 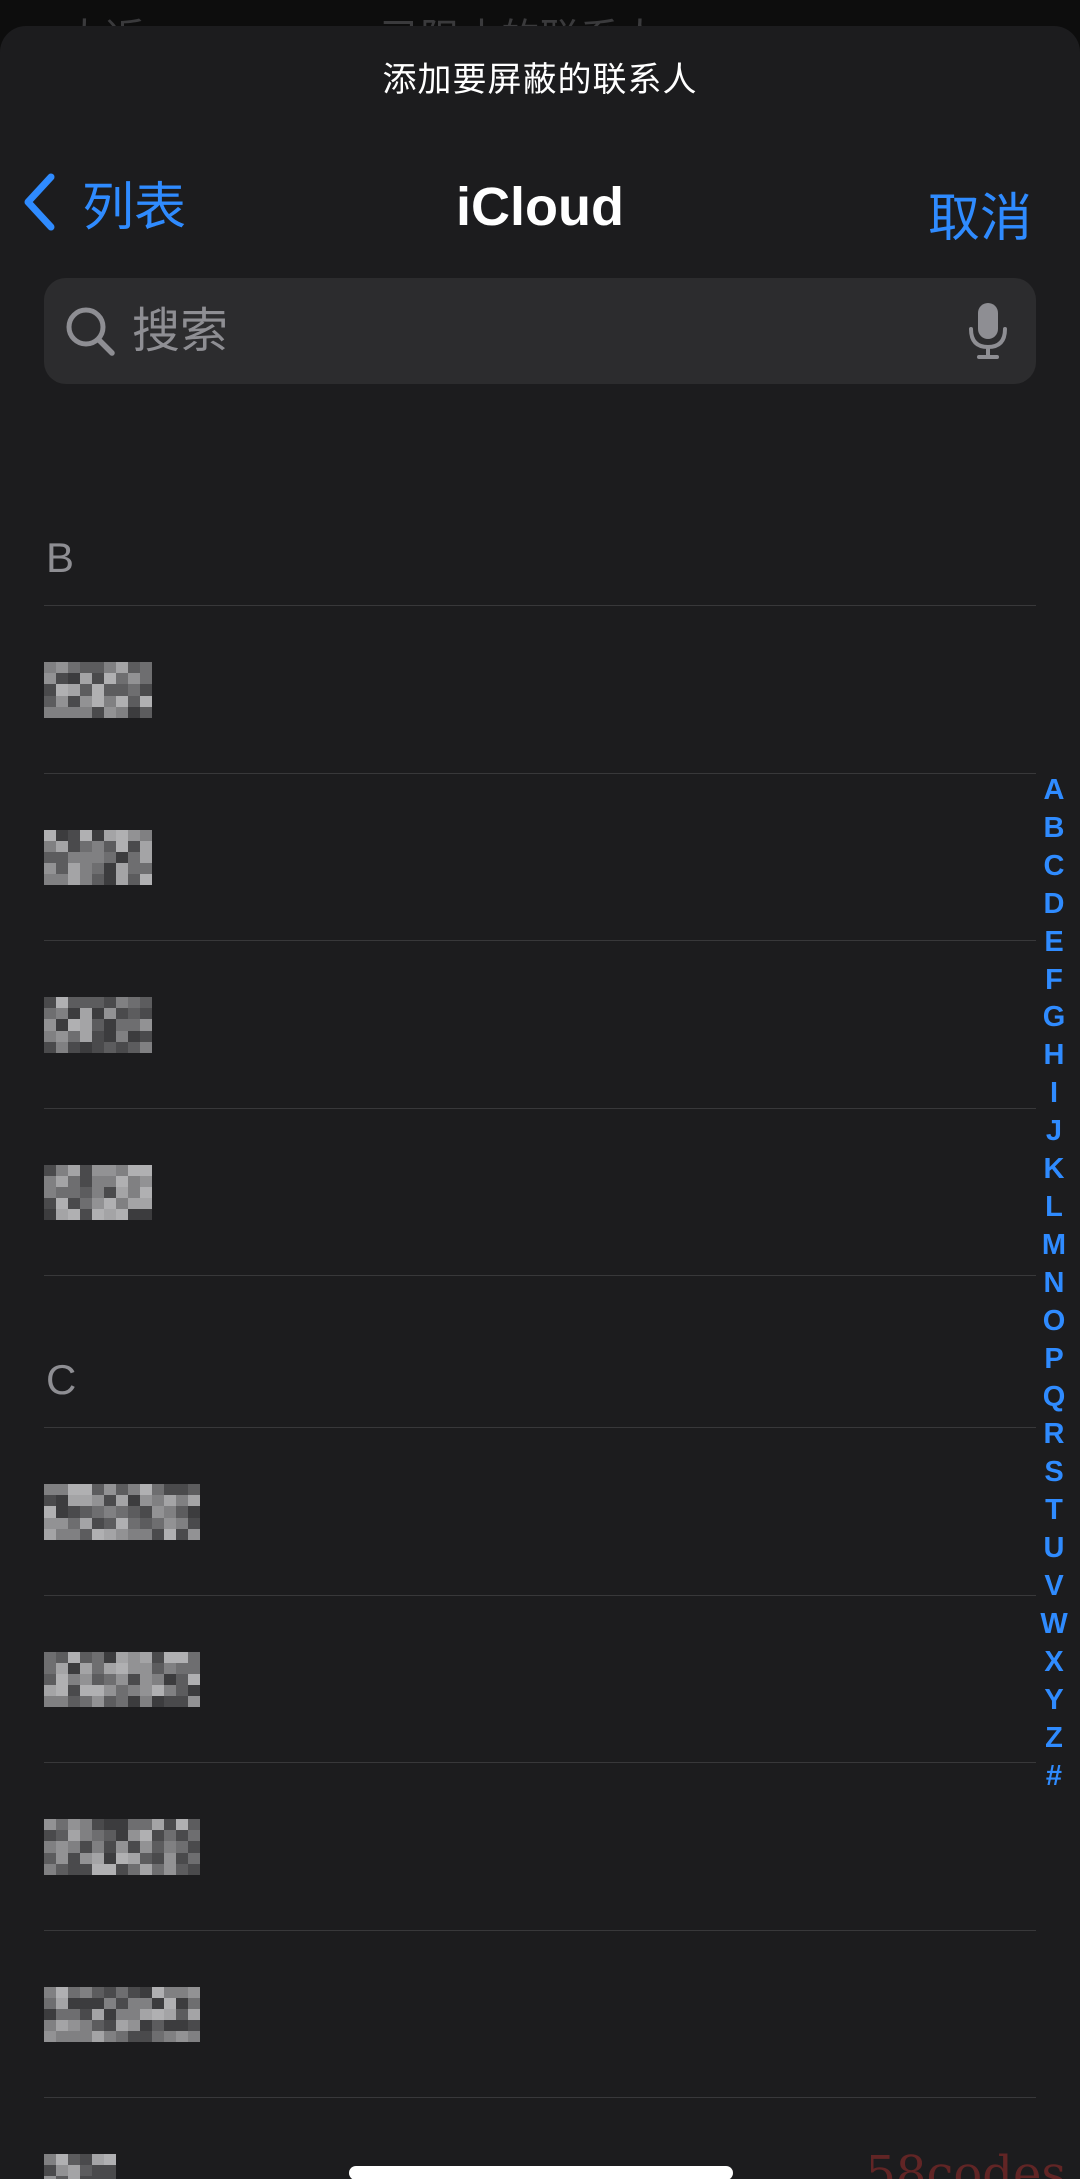 What do you see at coordinates (965, 2162) in the screenshot?
I see `watermark: 58codes` at bounding box center [965, 2162].